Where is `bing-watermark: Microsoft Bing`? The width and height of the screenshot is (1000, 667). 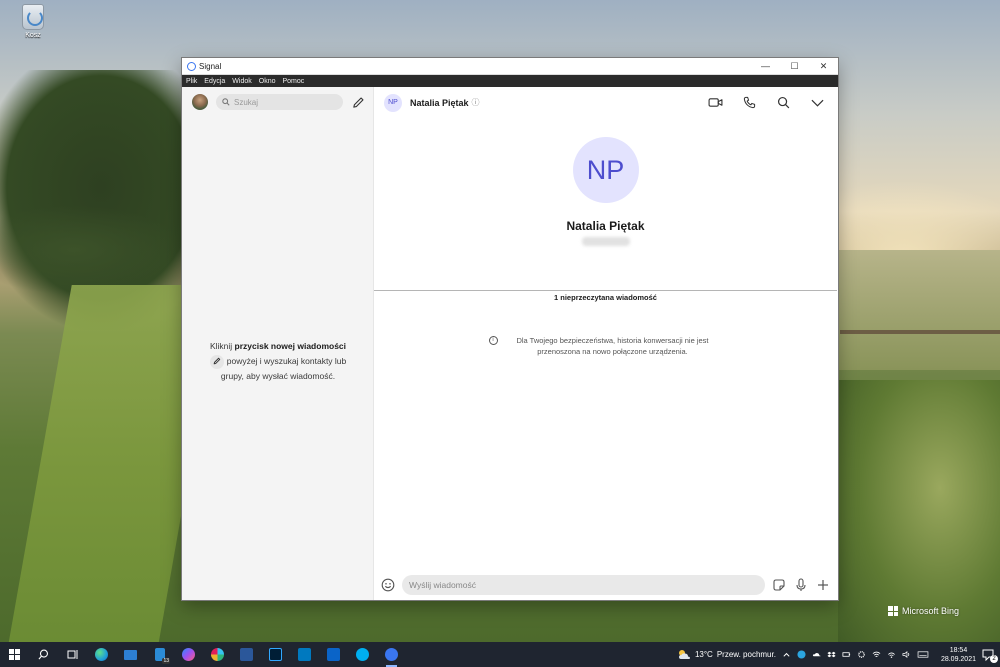
bing-watermark: Microsoft Bing is located at coordinates (923, 611).